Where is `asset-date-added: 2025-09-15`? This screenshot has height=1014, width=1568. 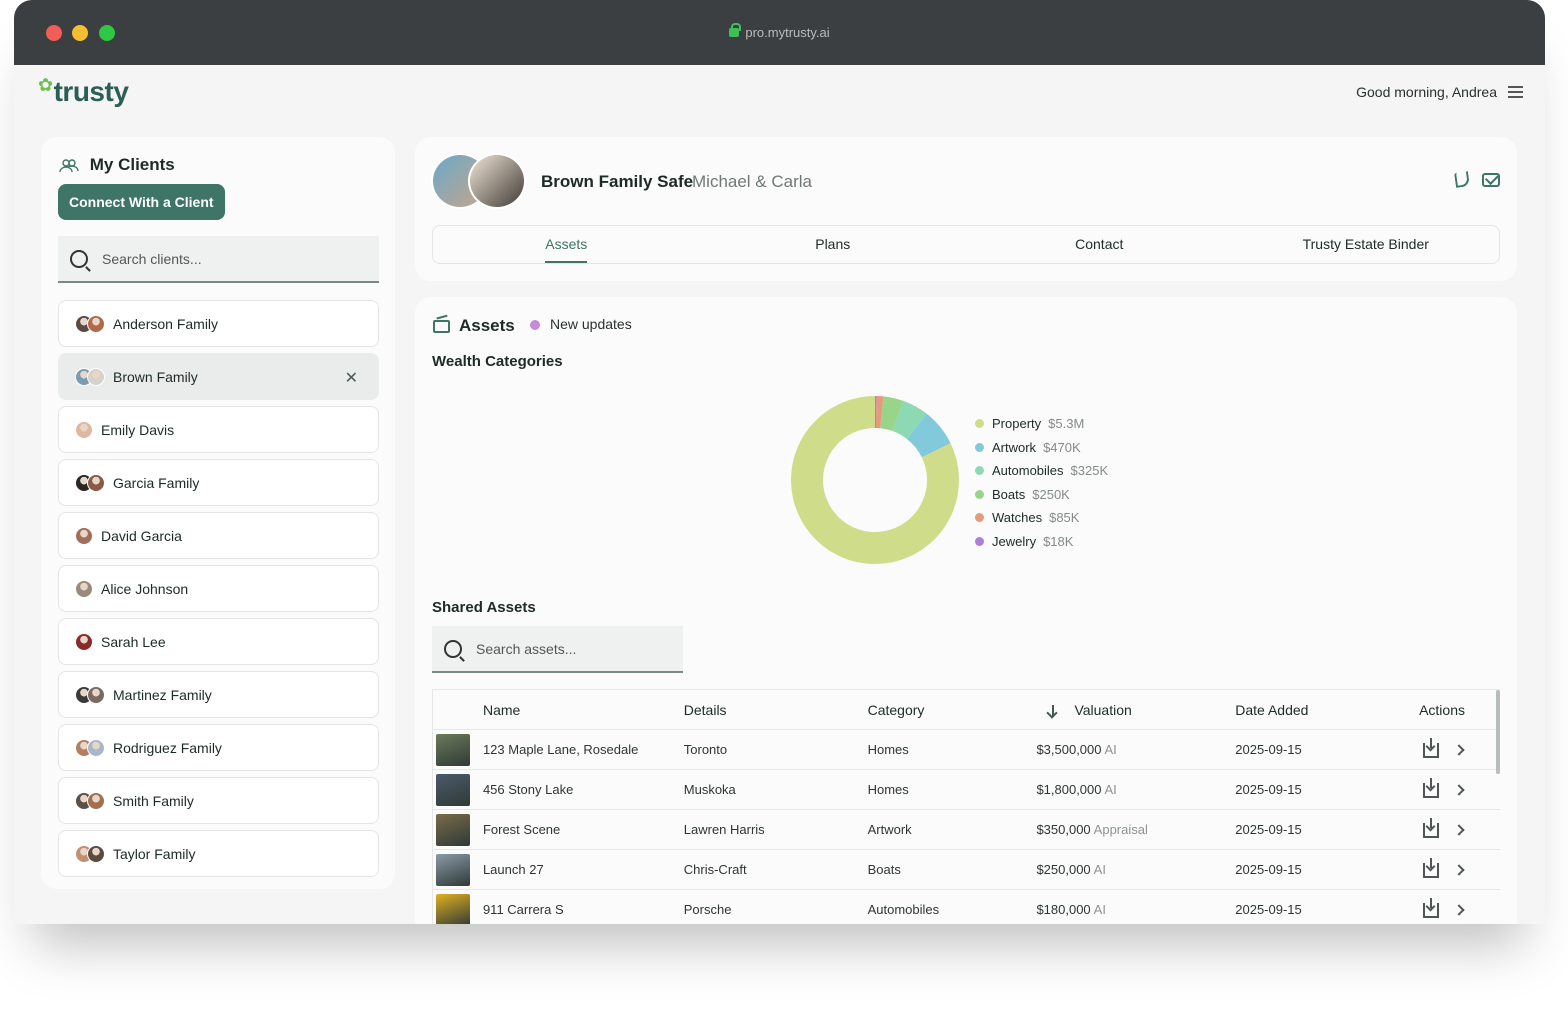 asset-date-added: 2025-09-15 is located at coordinates (1268, 749).